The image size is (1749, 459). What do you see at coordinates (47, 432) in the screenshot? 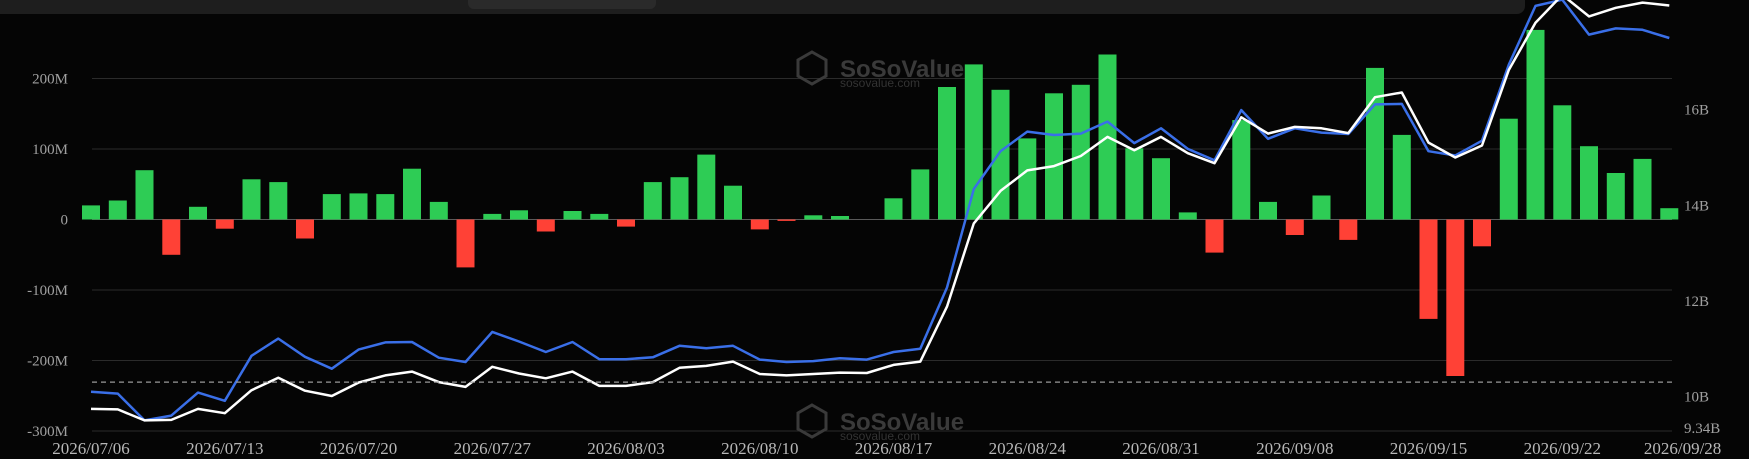
I see `y-left-tick-label: -300M` at bounding box center [47, 432].